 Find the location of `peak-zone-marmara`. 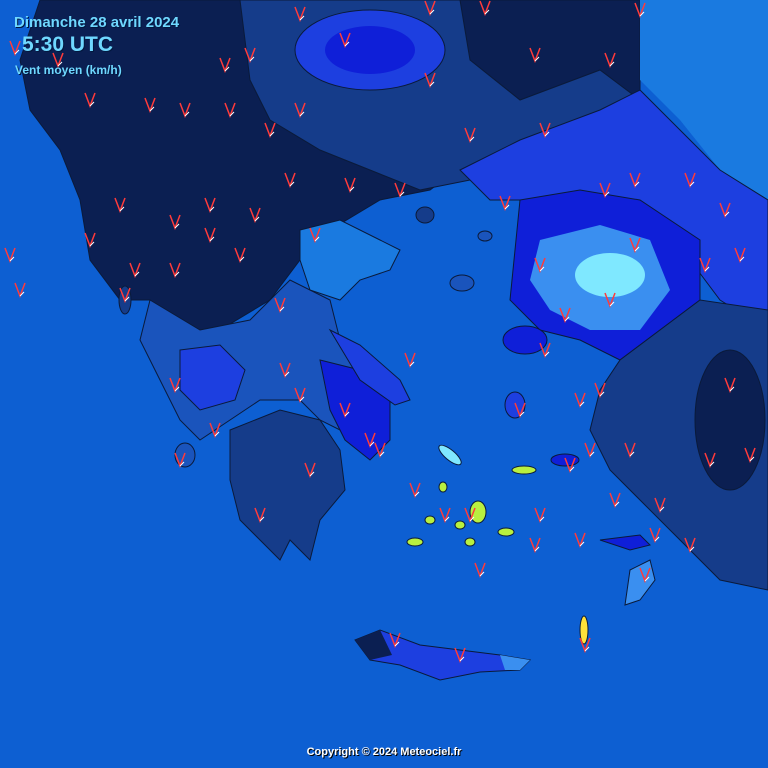

peak-zone-marmara is located at coordinates (610, 275).